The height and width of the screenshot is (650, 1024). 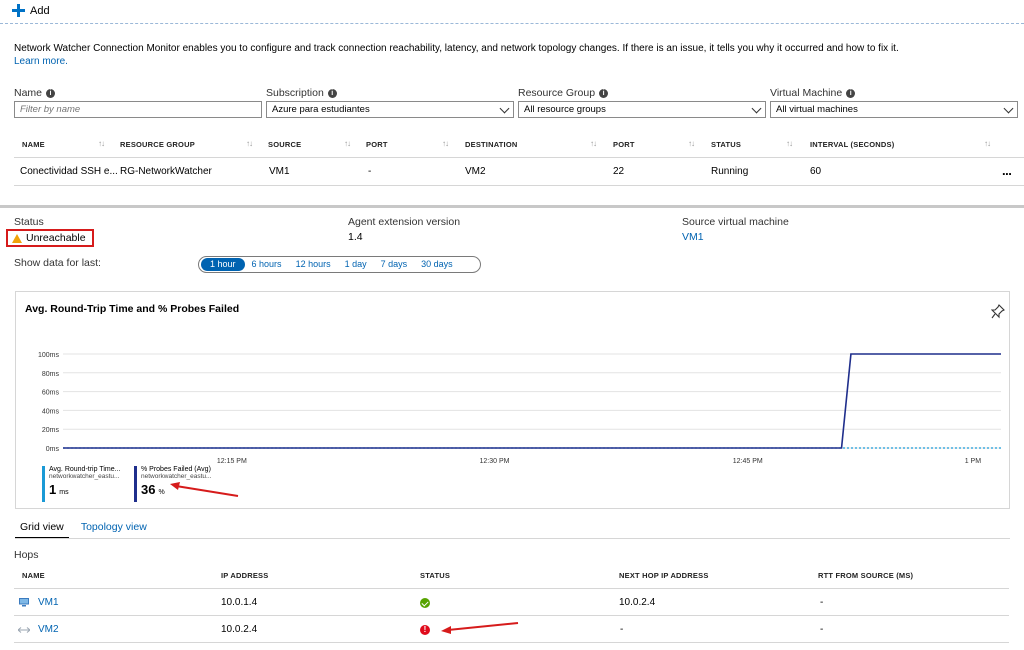 I want to click on table-row: VM2 10.0.2.4 ! - -, so click(x=511, y=629).